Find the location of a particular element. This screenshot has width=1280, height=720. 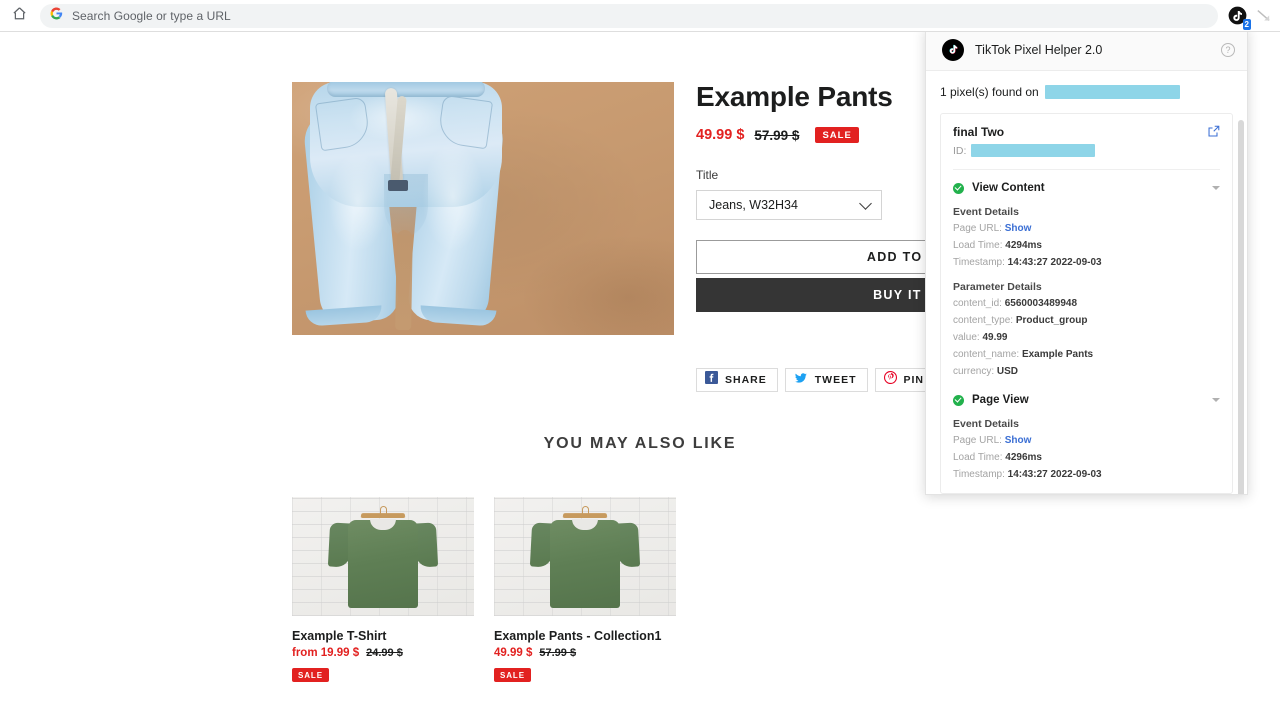

product-card-price-row: 49.99 $ 57.99 $ is located at coordinates (585, 653).